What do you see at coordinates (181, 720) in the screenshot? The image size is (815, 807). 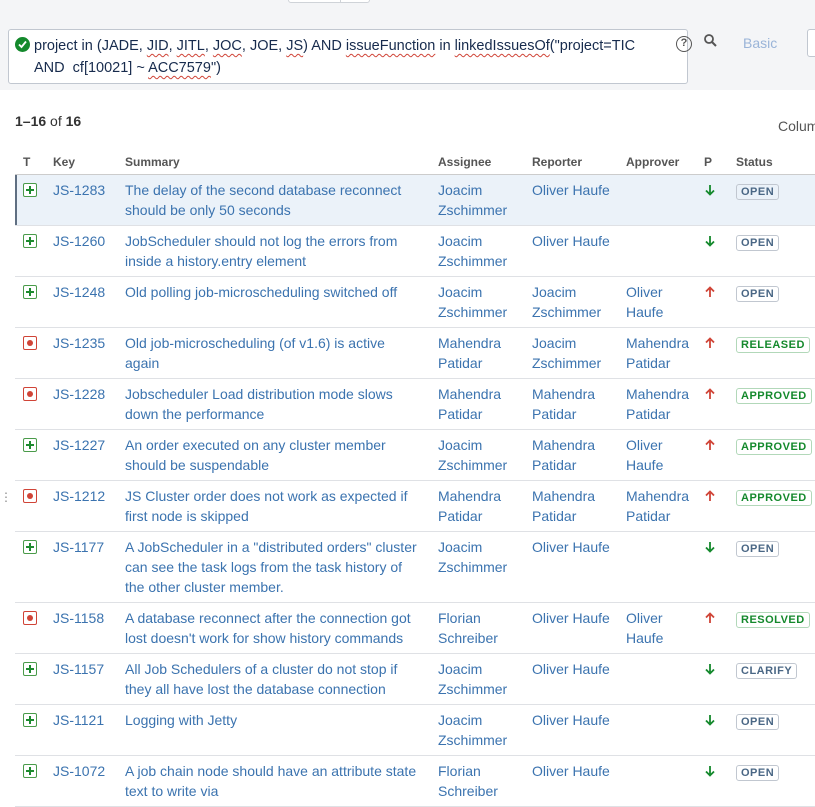 I see `issue-summary-link: Logging with Jetty` at bounding box center [181, 720].